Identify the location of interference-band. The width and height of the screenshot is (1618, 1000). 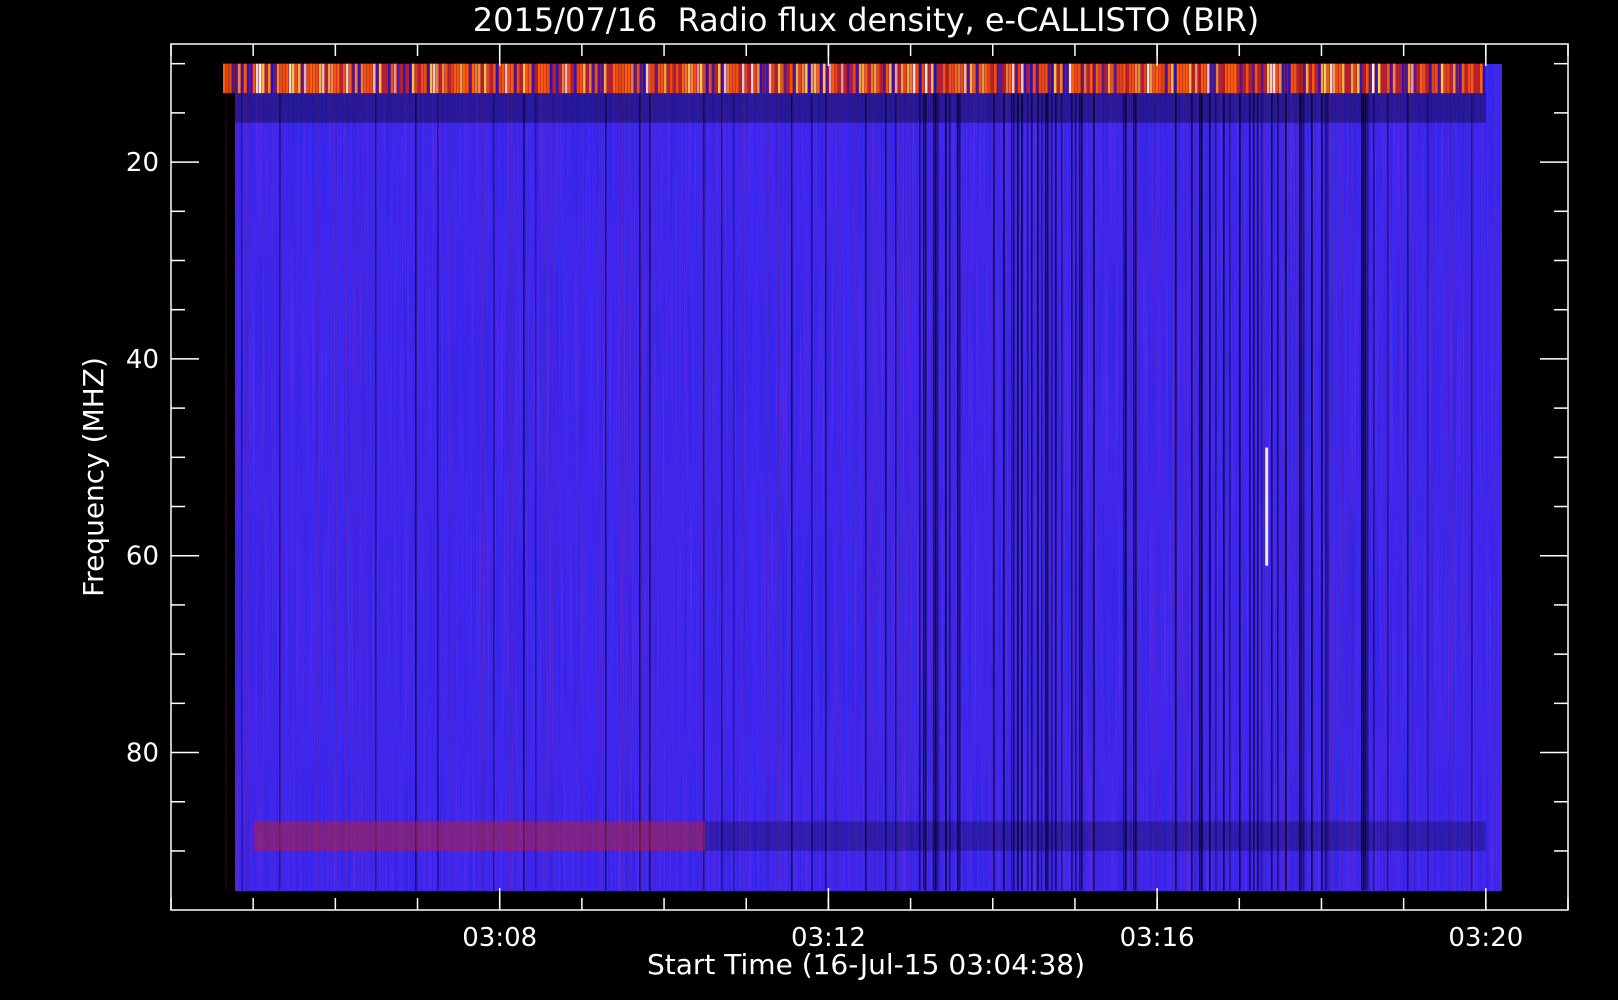
(479, 836).